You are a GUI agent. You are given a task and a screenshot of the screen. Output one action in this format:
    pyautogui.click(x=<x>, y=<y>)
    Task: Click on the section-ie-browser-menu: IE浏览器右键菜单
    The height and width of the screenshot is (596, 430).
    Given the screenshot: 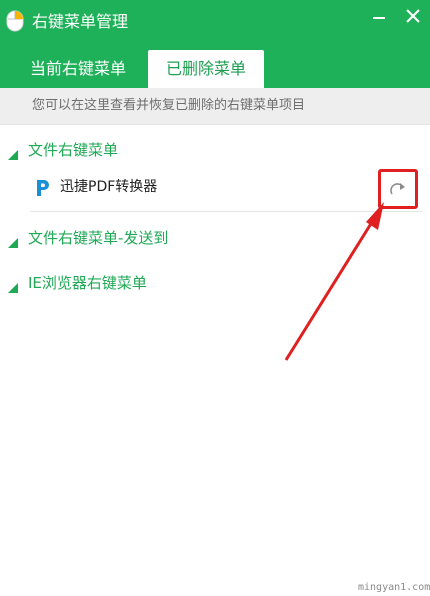 What is the action you would take?
    pyautogui.click(x=108, y=283)
    